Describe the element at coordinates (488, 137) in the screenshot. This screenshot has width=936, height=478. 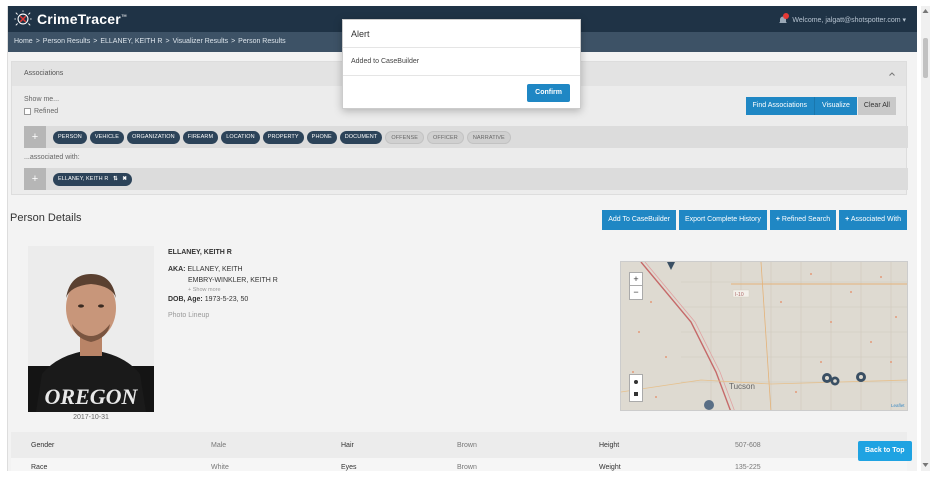
I see `chip-narrative: NARRATIVE` at that location.